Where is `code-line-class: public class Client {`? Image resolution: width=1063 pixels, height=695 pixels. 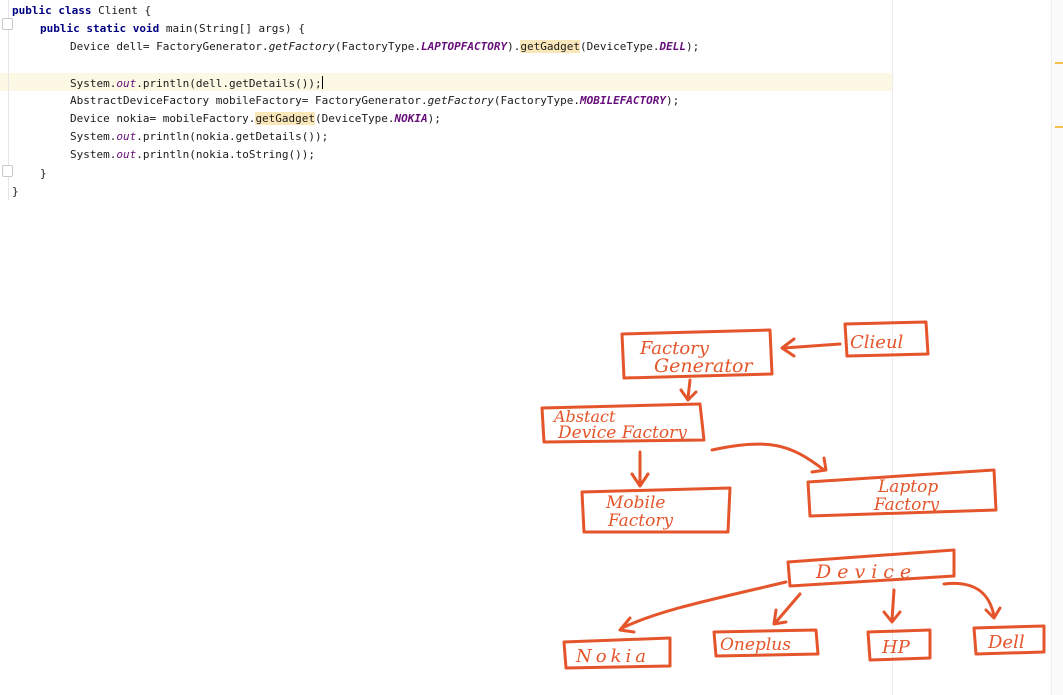 code-line-class: public class Client { is located at coordinates (81, 11).